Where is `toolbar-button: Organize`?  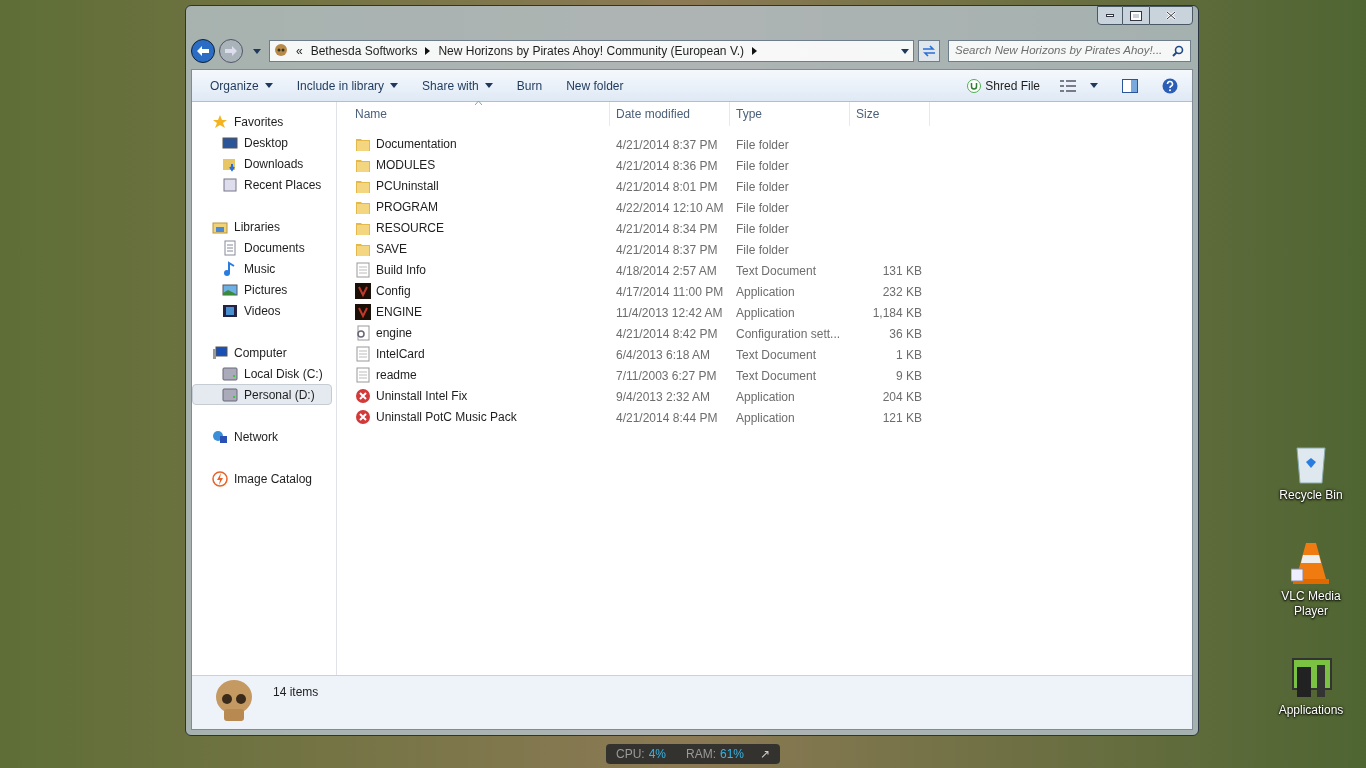
toolbar-button: Organize is located at coordinates (241, 85).